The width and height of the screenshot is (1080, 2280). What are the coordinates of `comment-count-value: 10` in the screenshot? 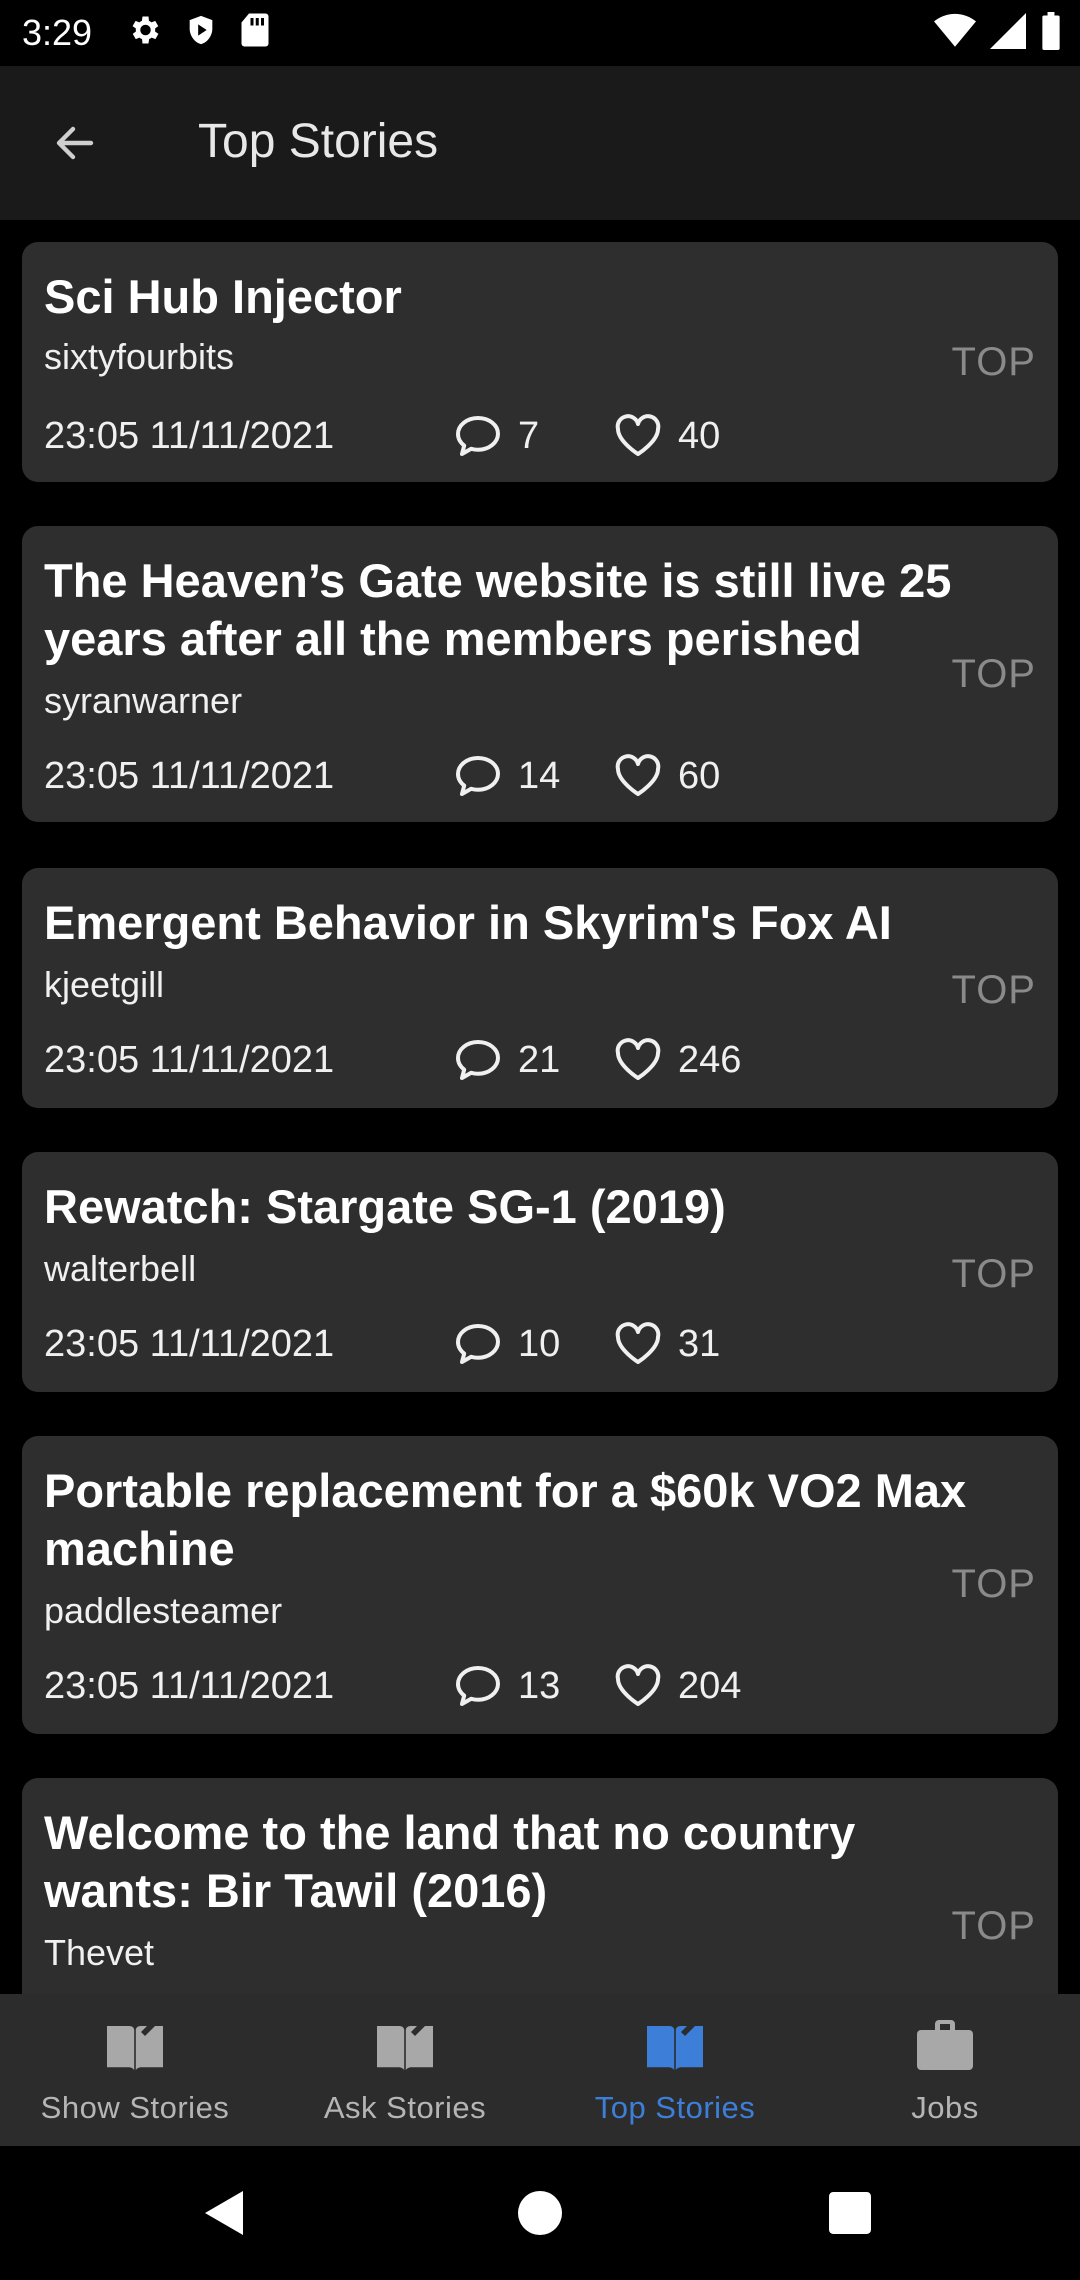 It's located at (539, 1343).